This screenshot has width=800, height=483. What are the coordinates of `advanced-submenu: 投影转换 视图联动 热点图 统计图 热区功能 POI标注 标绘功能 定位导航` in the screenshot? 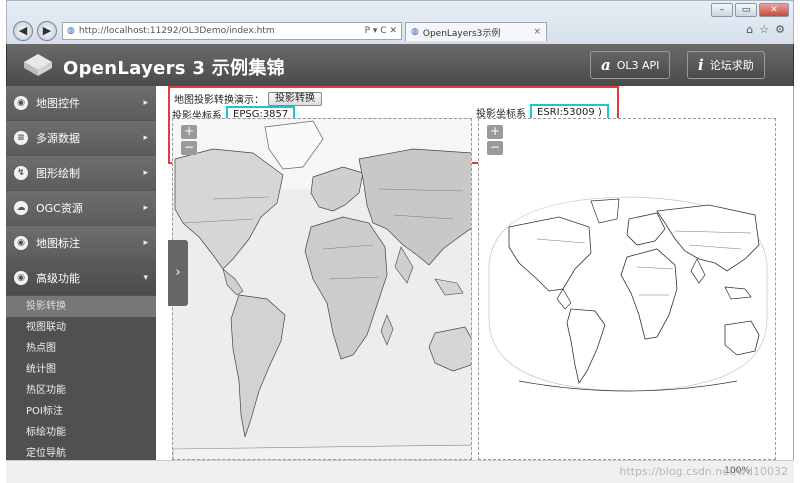 It's located at (81, 380).